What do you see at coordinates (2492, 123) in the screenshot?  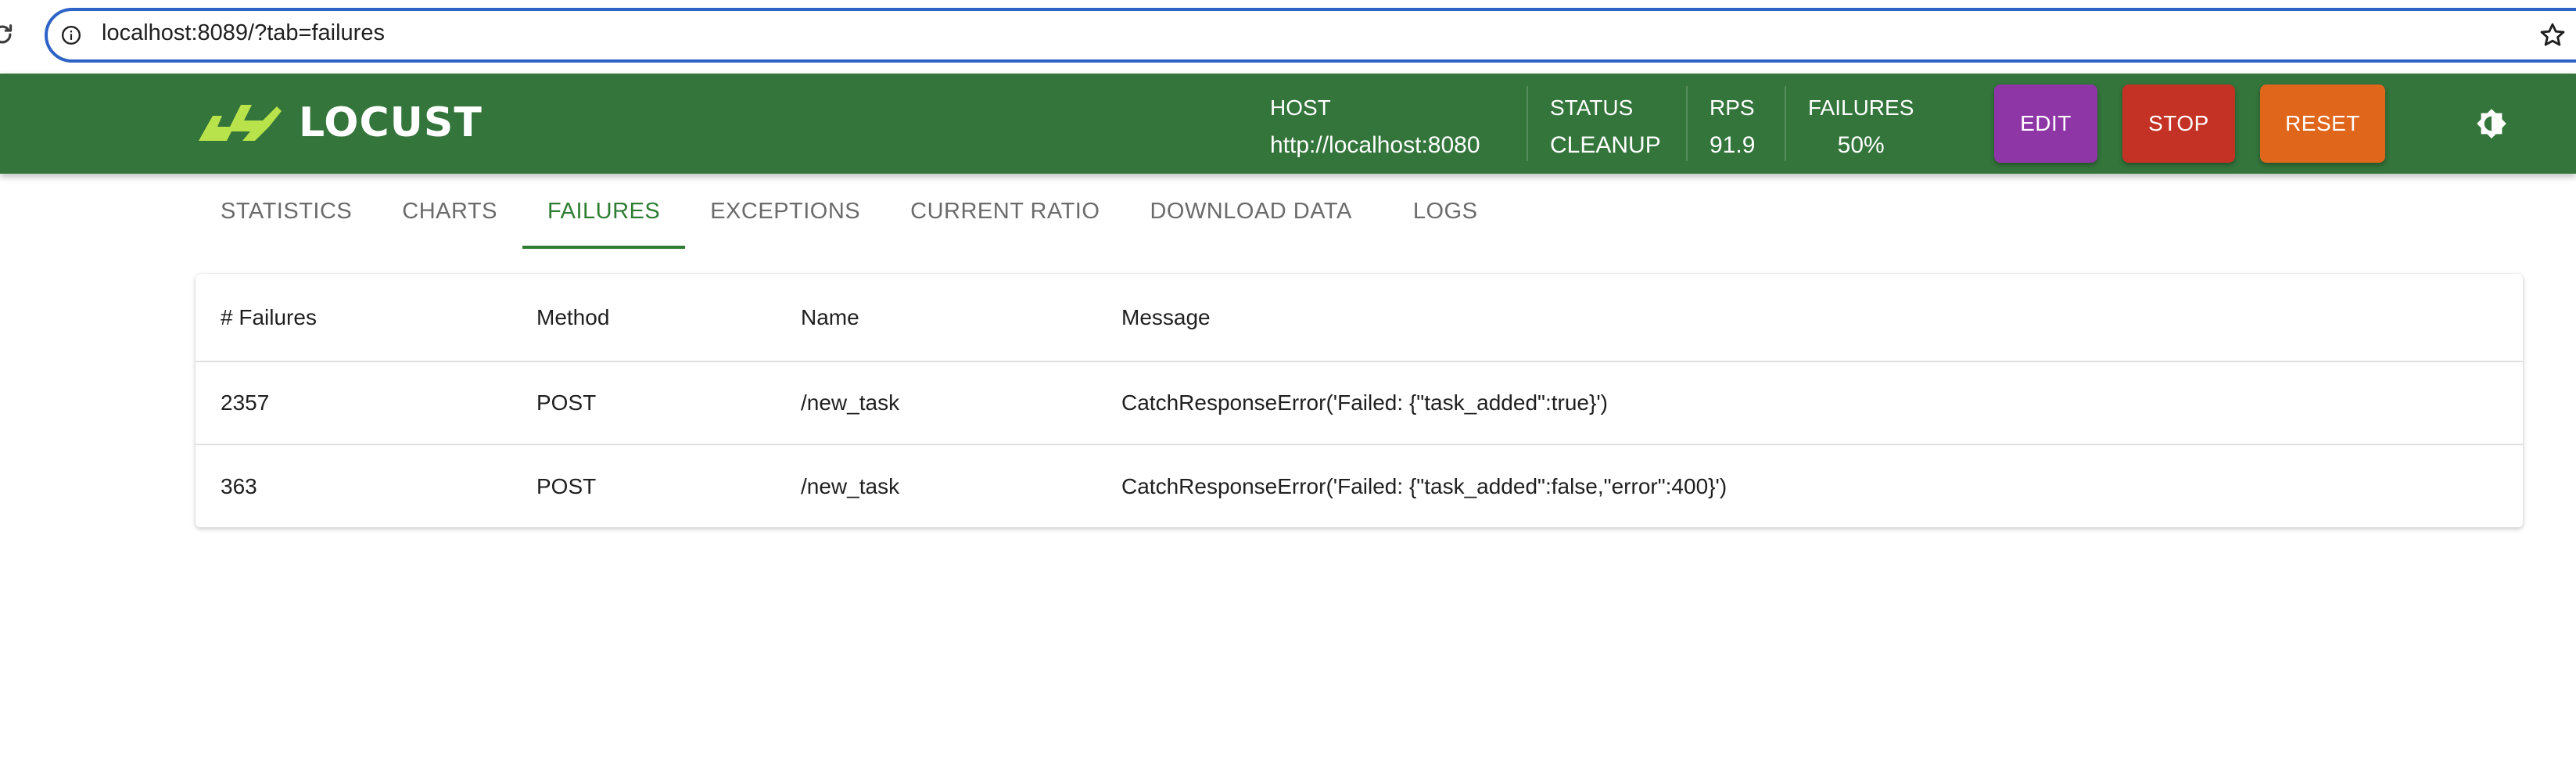 I see `theme-toggle-icon` at bounding box center [2492, 123].